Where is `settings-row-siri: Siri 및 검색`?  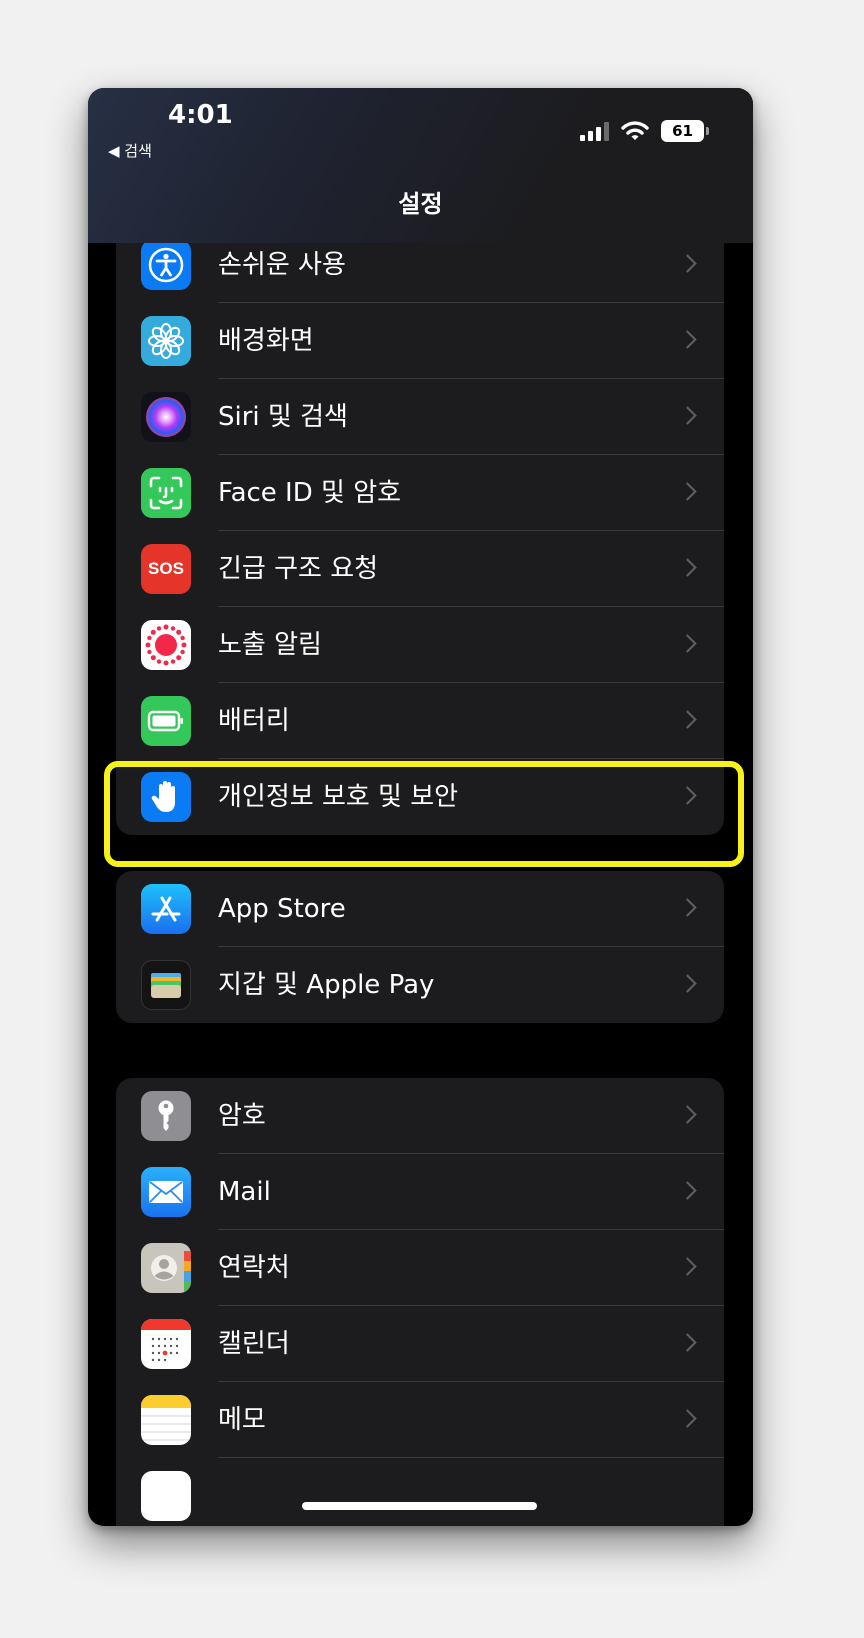 settings-row-siri: Siri 및 검색 is located at coordinates (420, 417).